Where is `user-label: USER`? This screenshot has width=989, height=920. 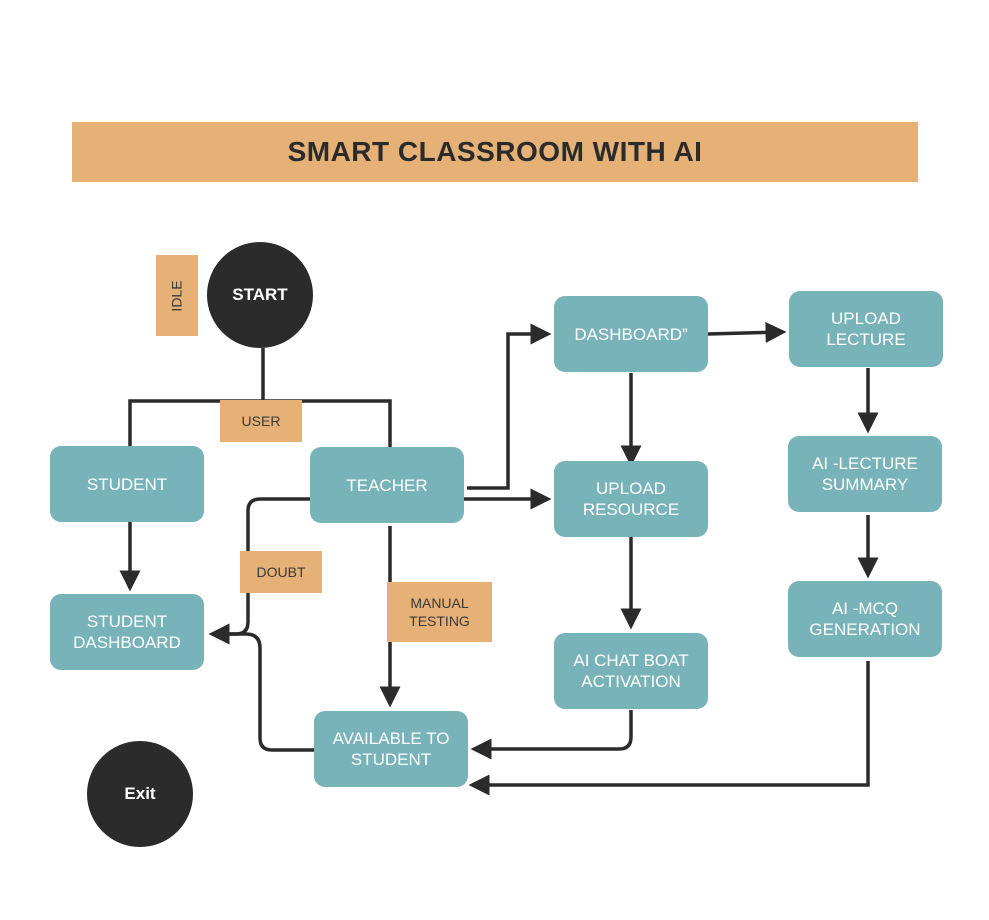
user-label: USER is located at coordinates (261, 421).